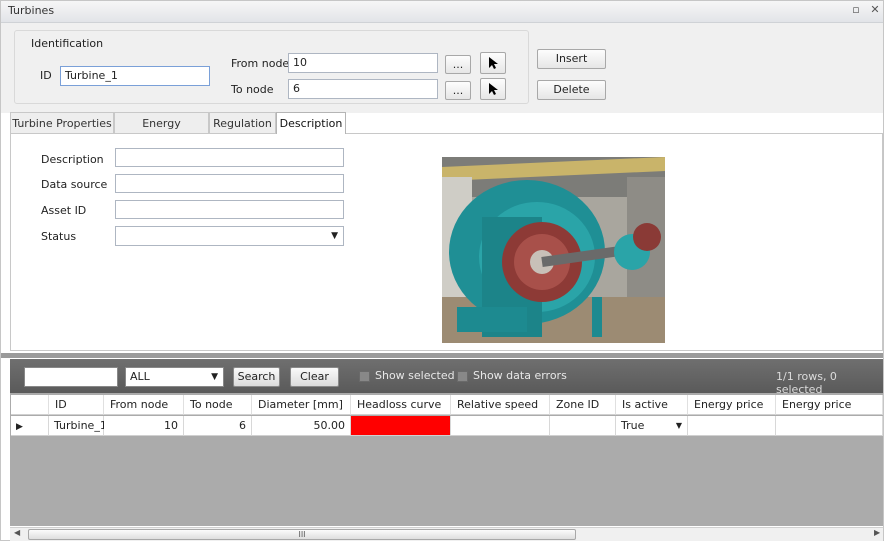 This screenshot has height=541, width=884. Describe the element at coordinates (229, 157) in the screenshot. I see `description-field` at that location.